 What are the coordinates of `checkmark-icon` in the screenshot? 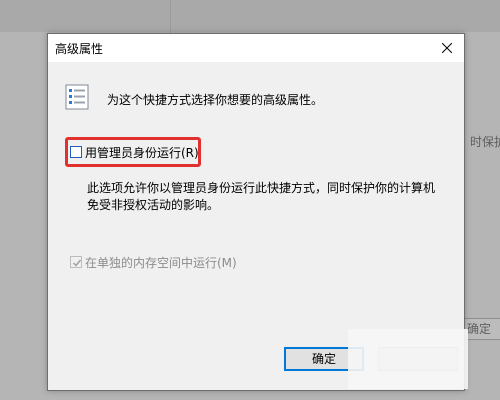 It's located at (77, 263).